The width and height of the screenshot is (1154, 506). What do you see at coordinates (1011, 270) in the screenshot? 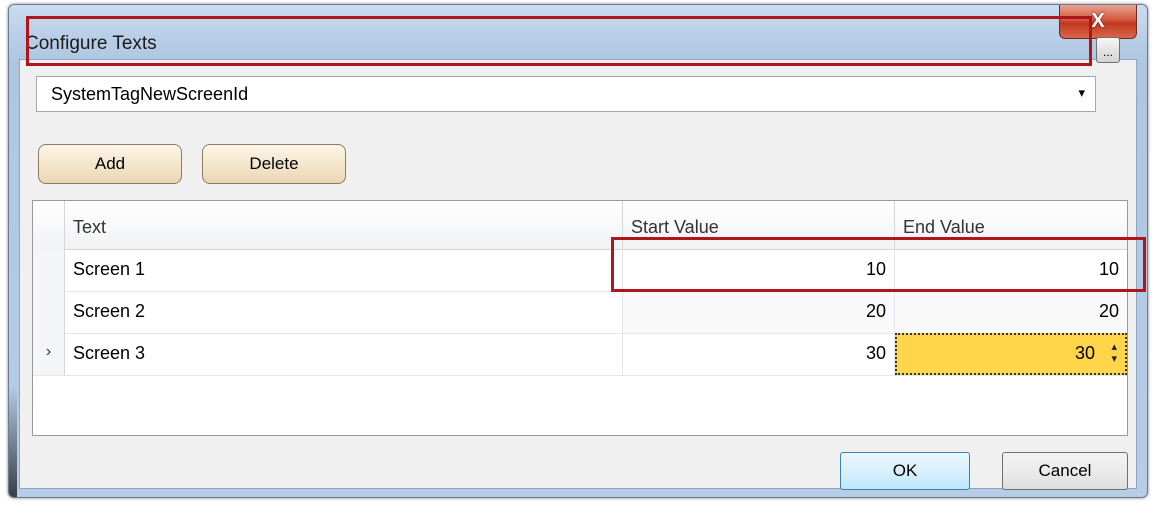
I see `cell-end-value: 10` at bounding box center [1011, 270].